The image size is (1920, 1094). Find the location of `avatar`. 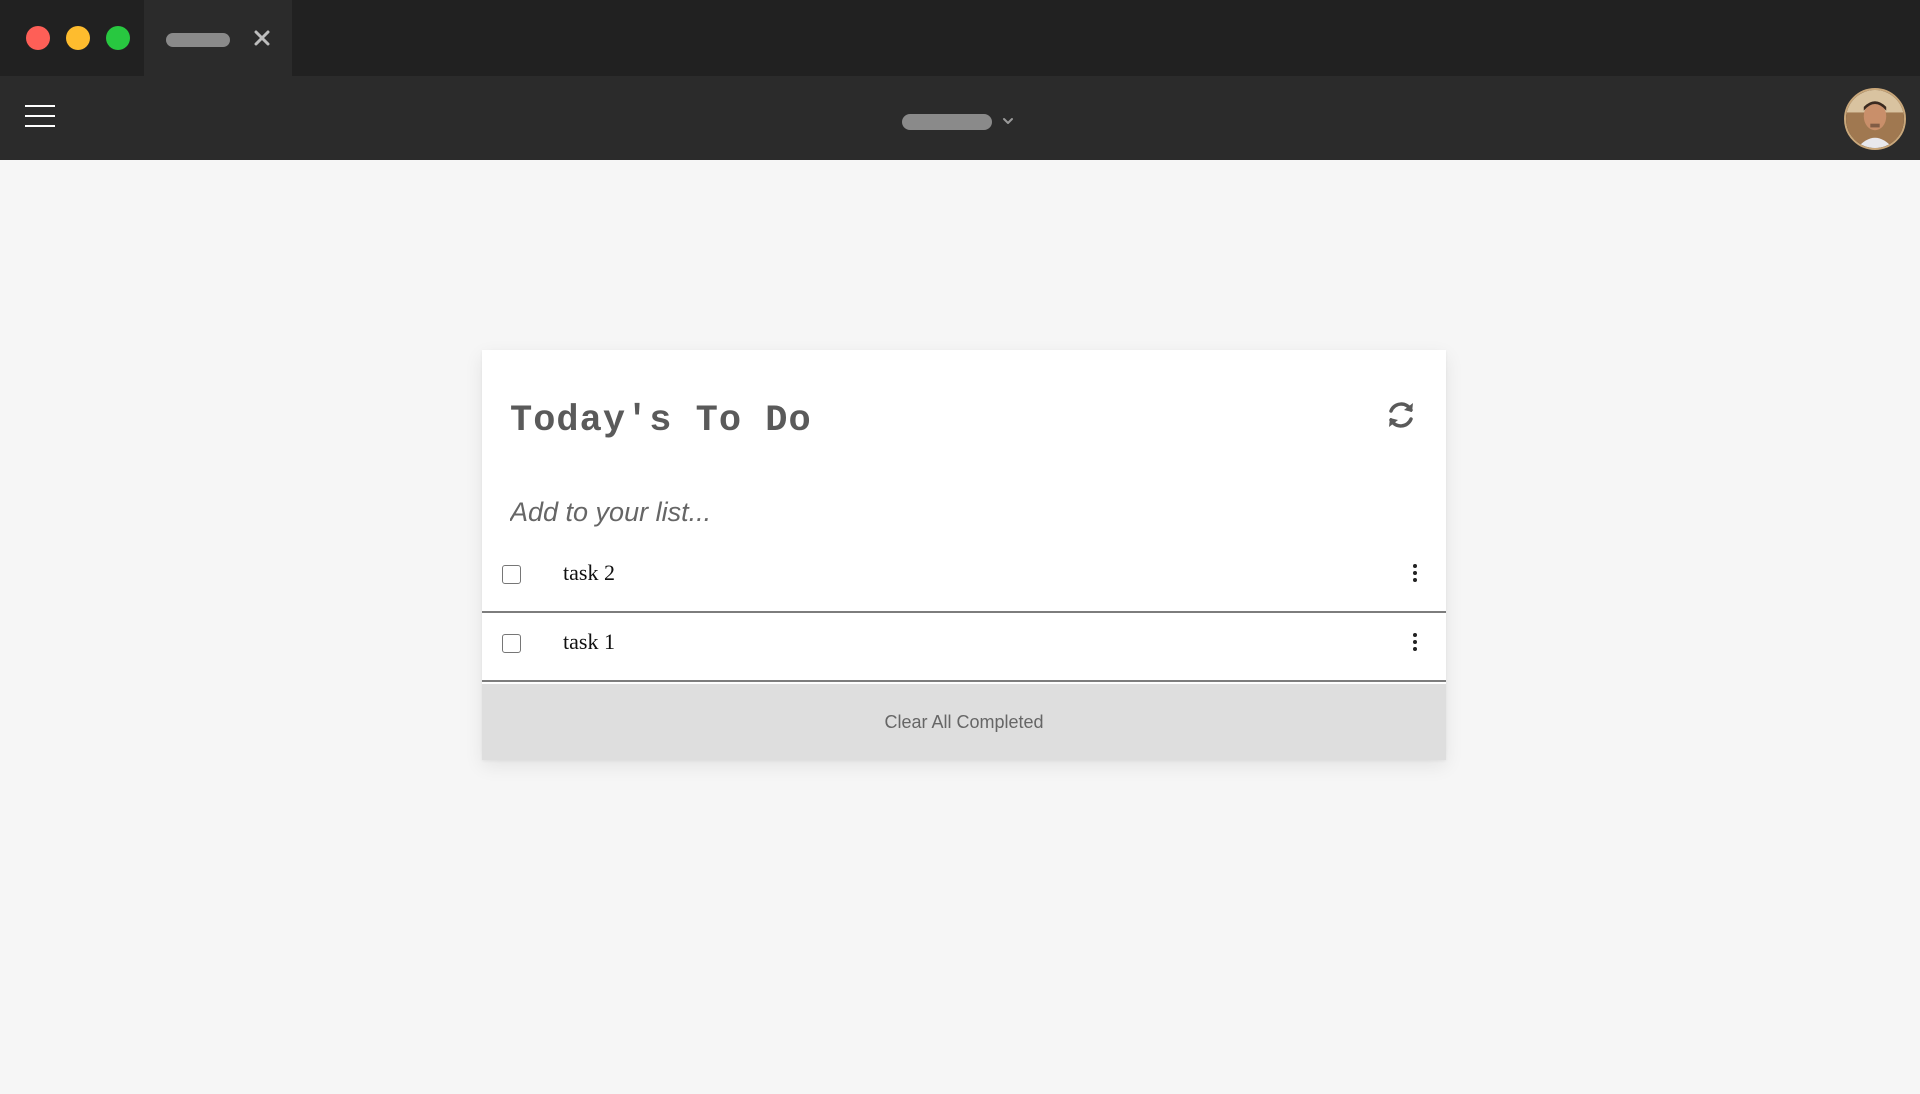

avatar is located at coordinates (1875, 119).